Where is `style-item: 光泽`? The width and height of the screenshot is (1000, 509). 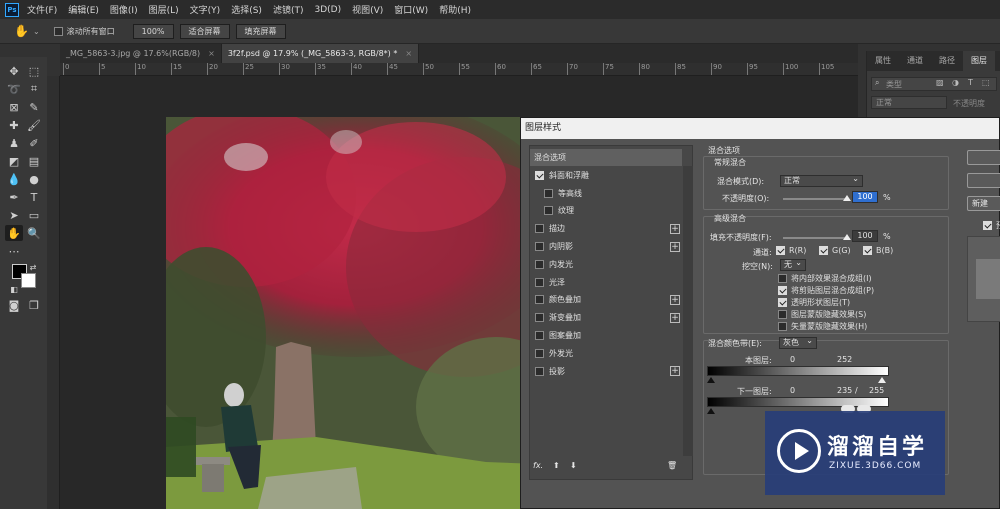 style-item: 光泽 is located at coordinates (606, 282).